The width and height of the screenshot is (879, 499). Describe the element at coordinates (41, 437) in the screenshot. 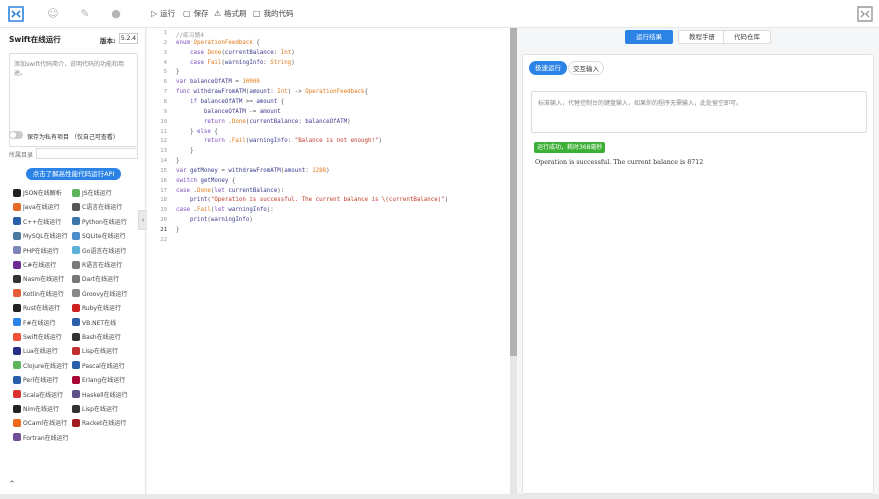

I see `language-link: Fortran在线运行` at that location.